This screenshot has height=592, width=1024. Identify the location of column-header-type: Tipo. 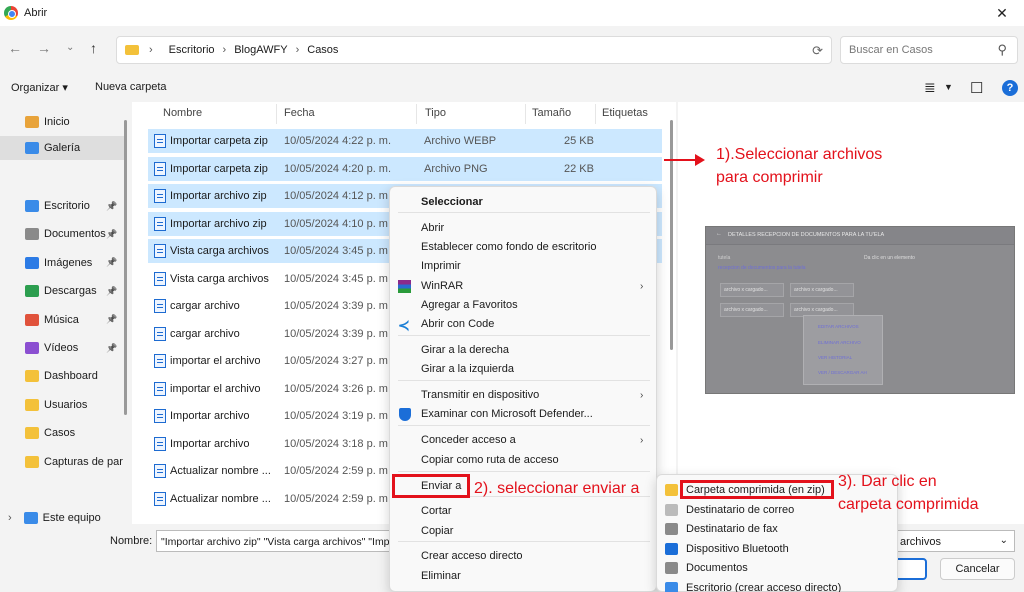
(435, 113).